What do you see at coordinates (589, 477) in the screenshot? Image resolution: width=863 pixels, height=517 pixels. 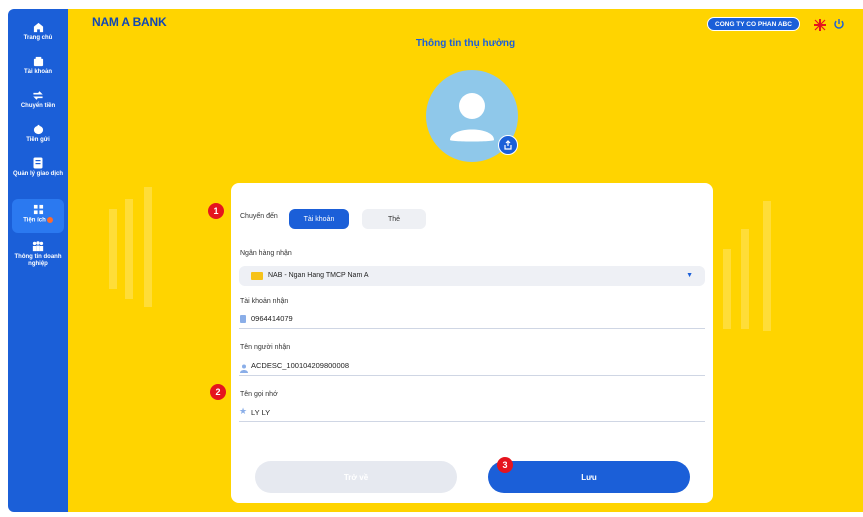 I see `save-button: Lưu` at bounding box center [589, 477].